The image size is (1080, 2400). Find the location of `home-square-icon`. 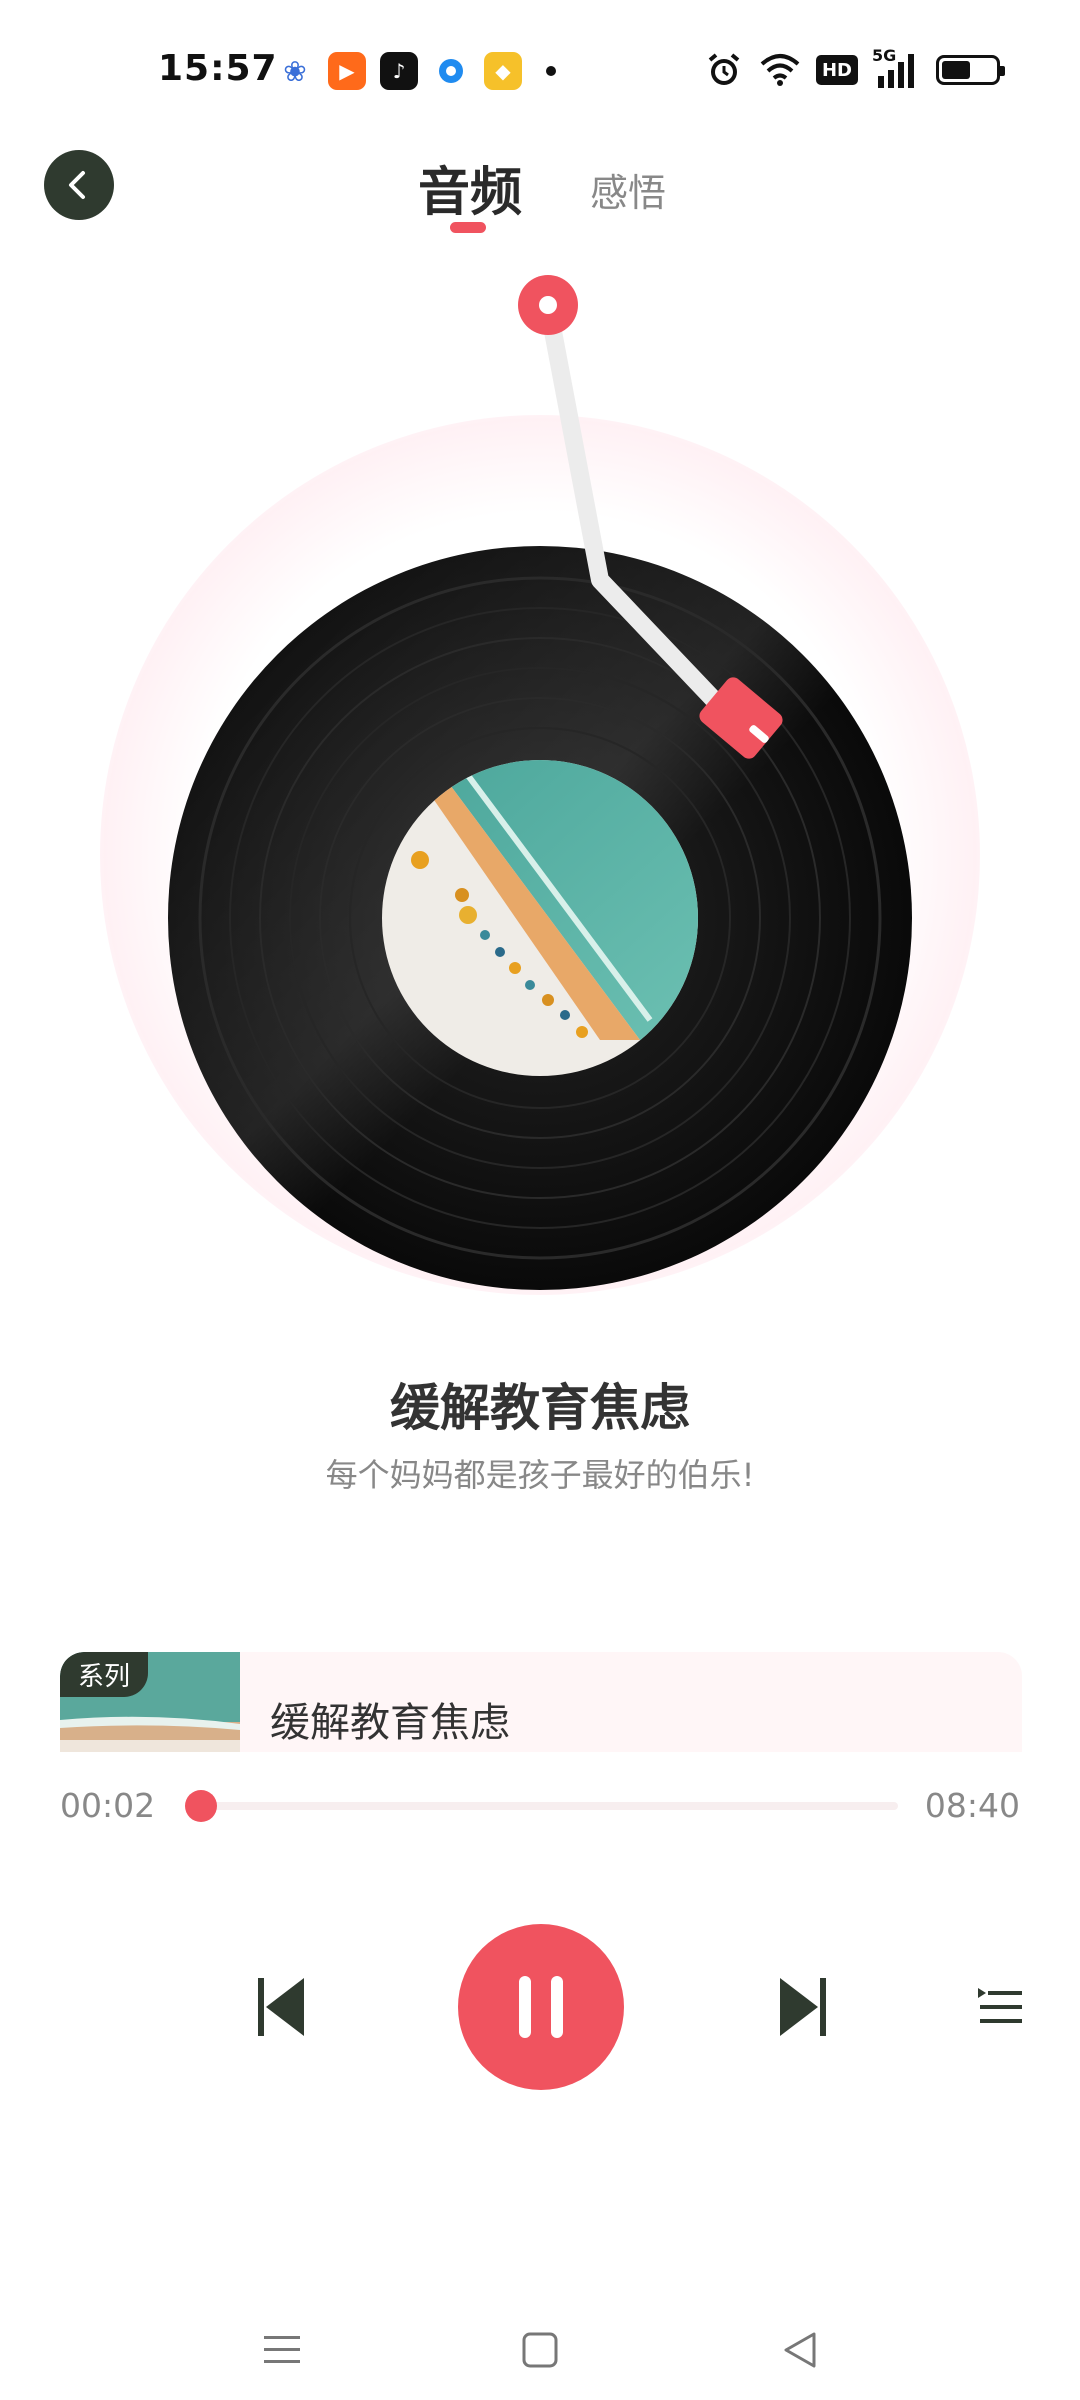

home-square-icon is located at coordinates (540, 2350).